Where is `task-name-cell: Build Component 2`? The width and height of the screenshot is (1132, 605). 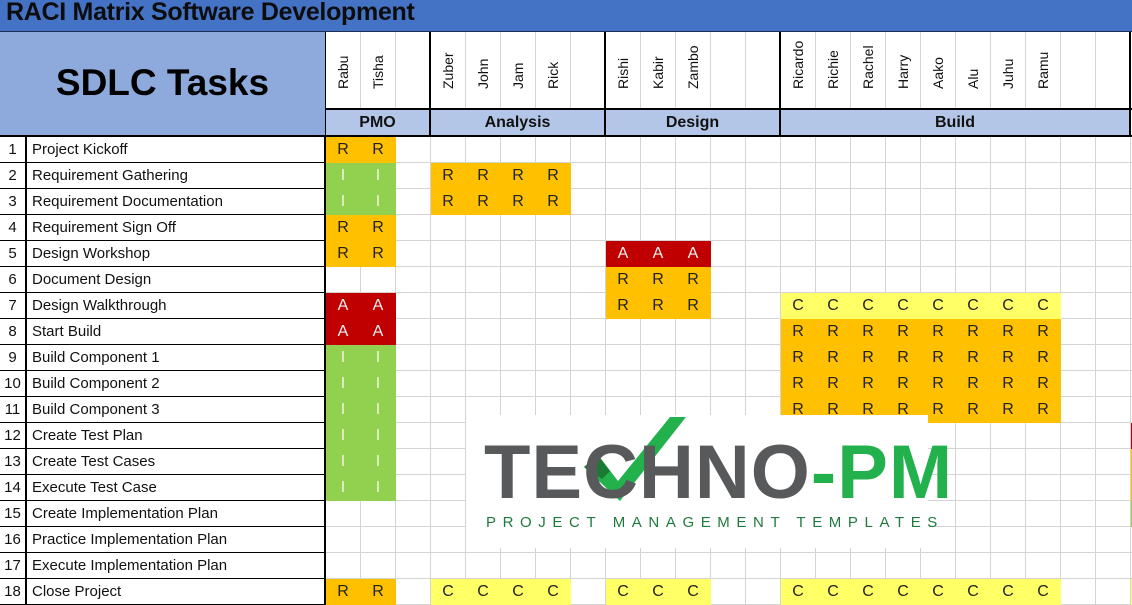 task-name-cell: Build Component 2 is located at coordinates (176, 384).